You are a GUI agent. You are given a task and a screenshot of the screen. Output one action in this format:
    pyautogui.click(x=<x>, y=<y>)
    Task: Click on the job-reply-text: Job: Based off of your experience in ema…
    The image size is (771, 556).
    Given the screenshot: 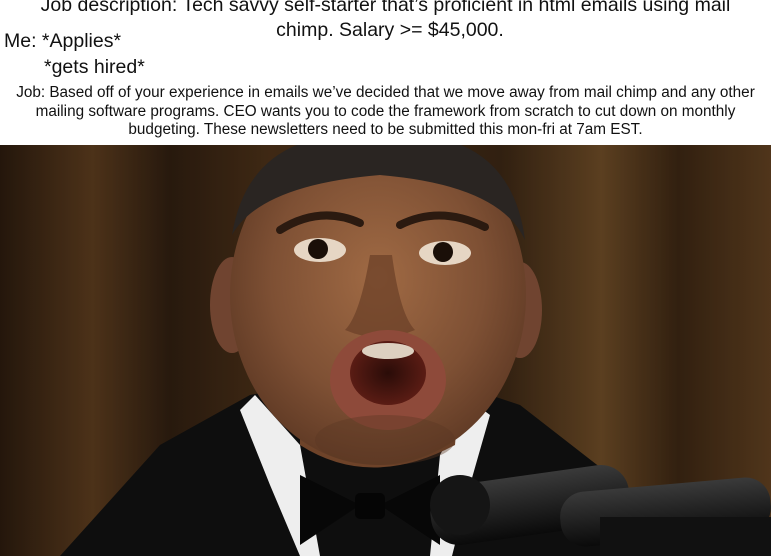 What is the action you would take?
    pyautogui.click(x=385, y=111)
    